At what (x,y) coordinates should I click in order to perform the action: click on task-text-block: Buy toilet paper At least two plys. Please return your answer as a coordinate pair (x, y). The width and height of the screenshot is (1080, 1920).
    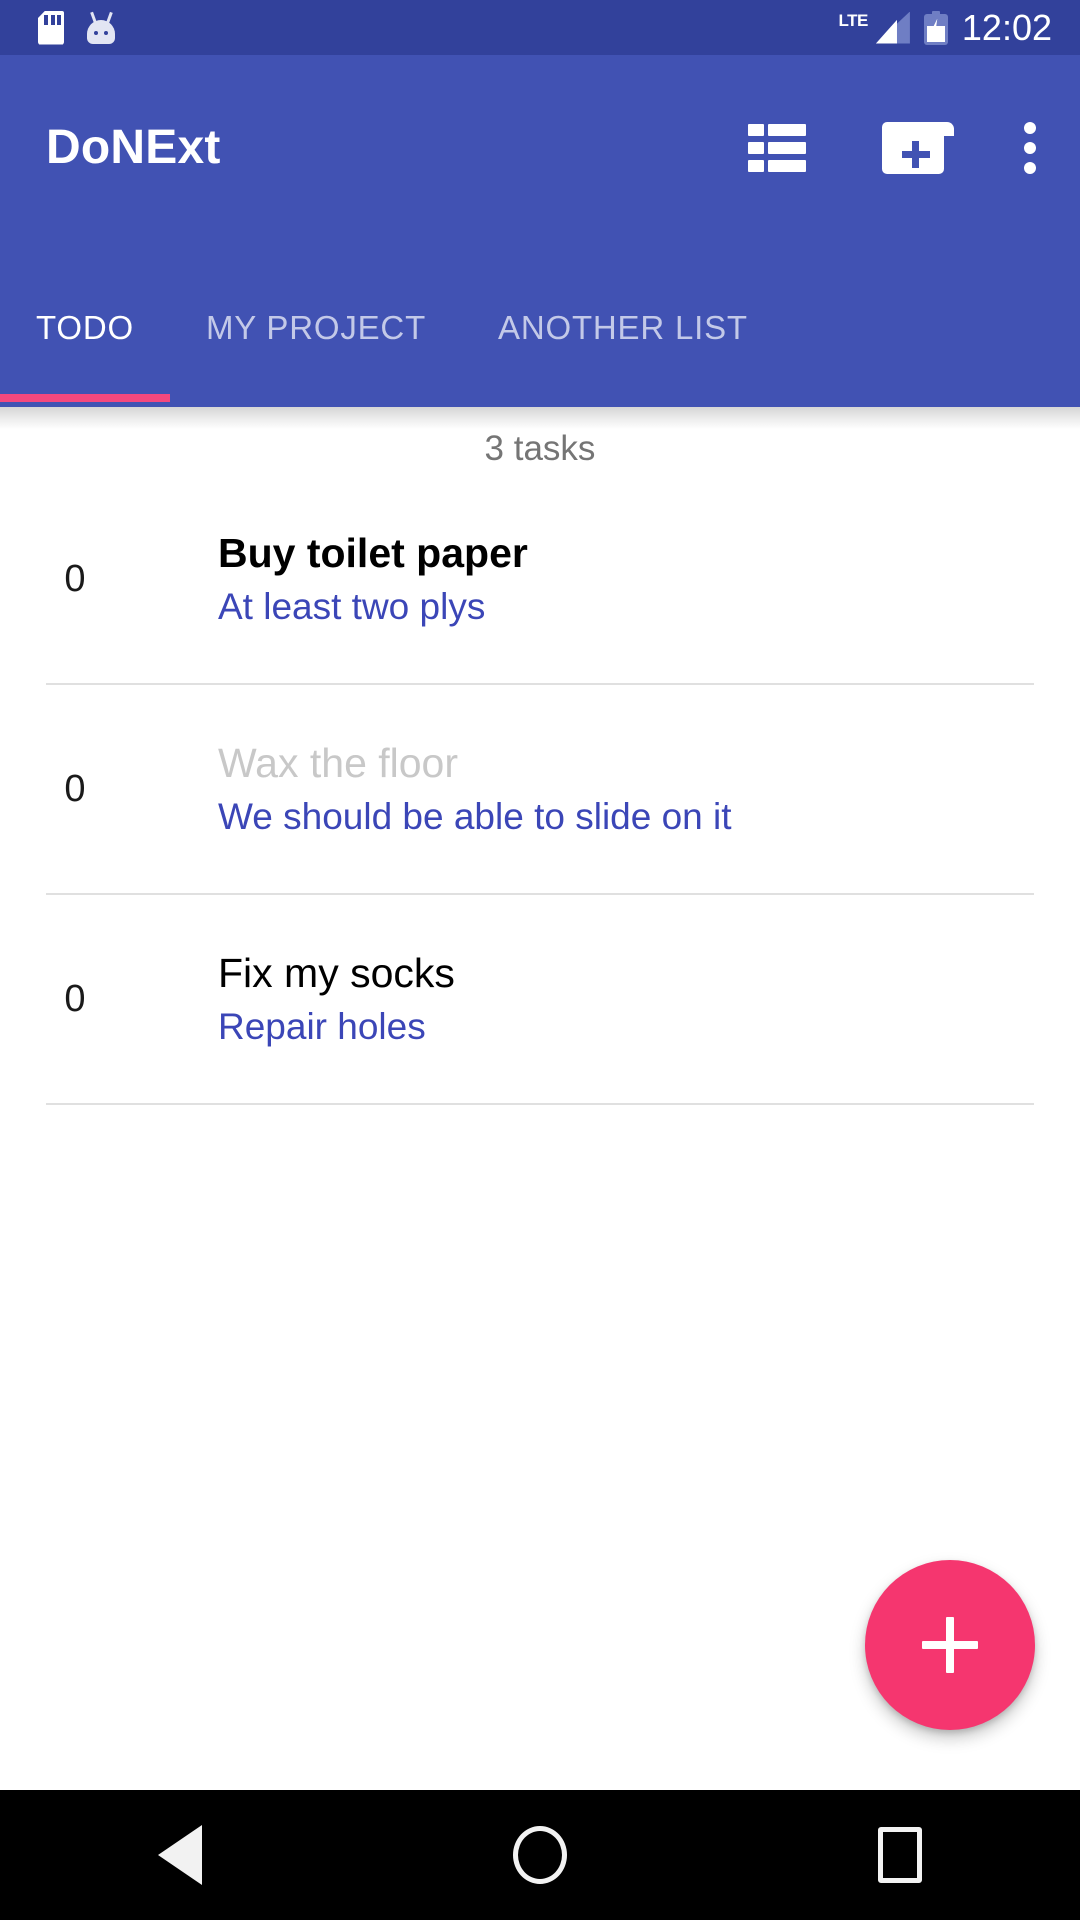
    Looking at the image, I should click on (316, 578).